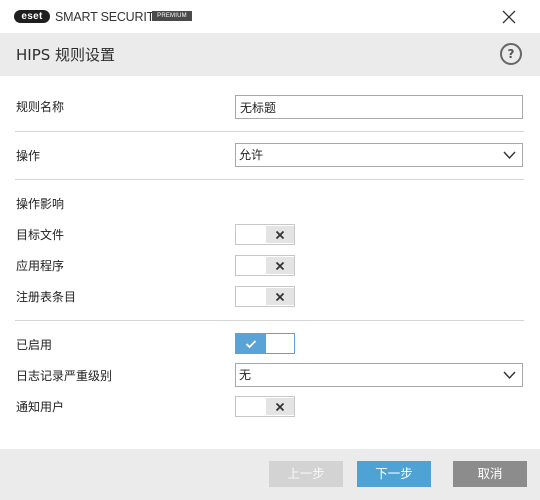 The height and width of the screenshot is (500, 540). Describe the element at coordinates (40, 266) in the screenshot. I see `applications-label: 应用程序` at that location.